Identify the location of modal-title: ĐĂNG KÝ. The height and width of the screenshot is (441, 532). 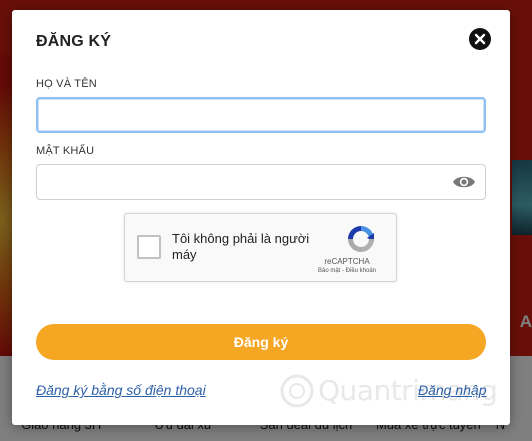
(74, 41).